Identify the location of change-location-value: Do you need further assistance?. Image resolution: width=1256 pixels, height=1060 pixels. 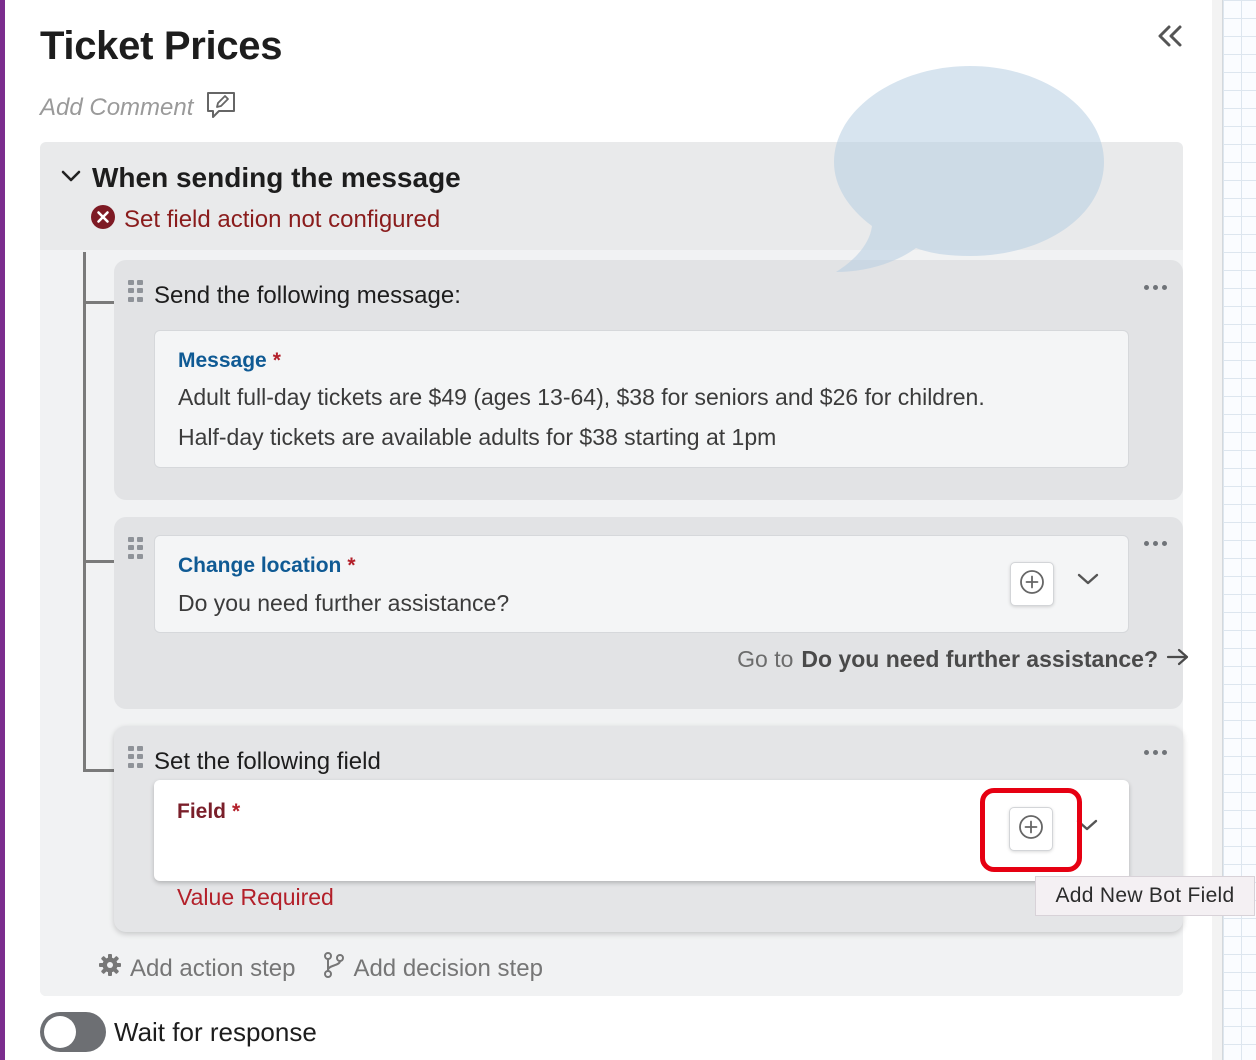
(344, 603).